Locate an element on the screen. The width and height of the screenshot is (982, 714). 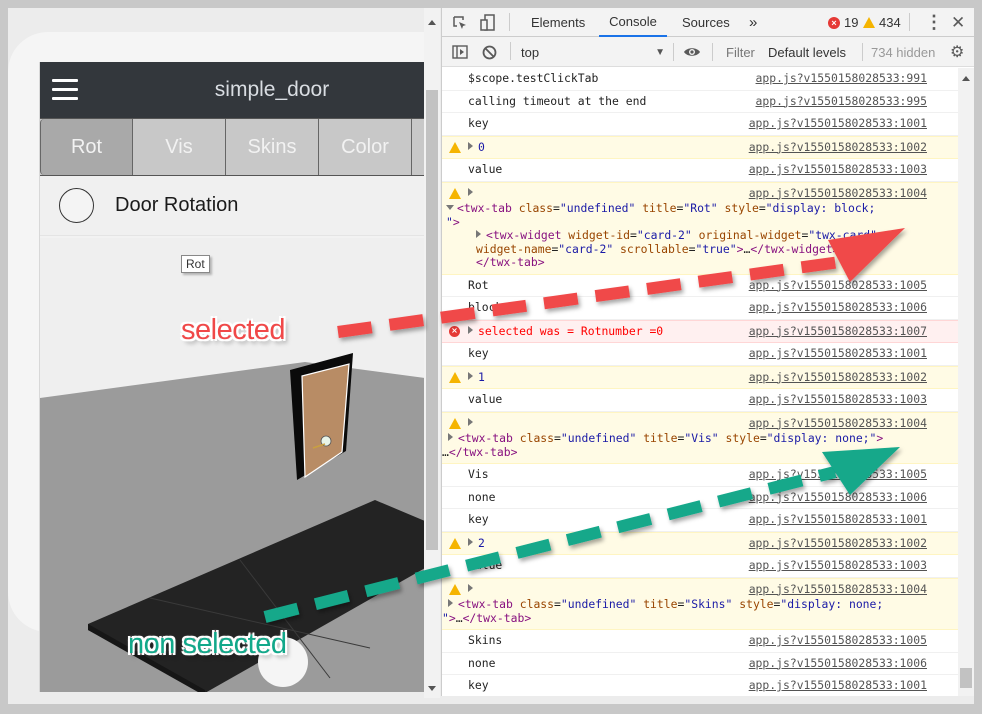
kebab-menu-icon: ⋮ is located at coordinates (934, 22).